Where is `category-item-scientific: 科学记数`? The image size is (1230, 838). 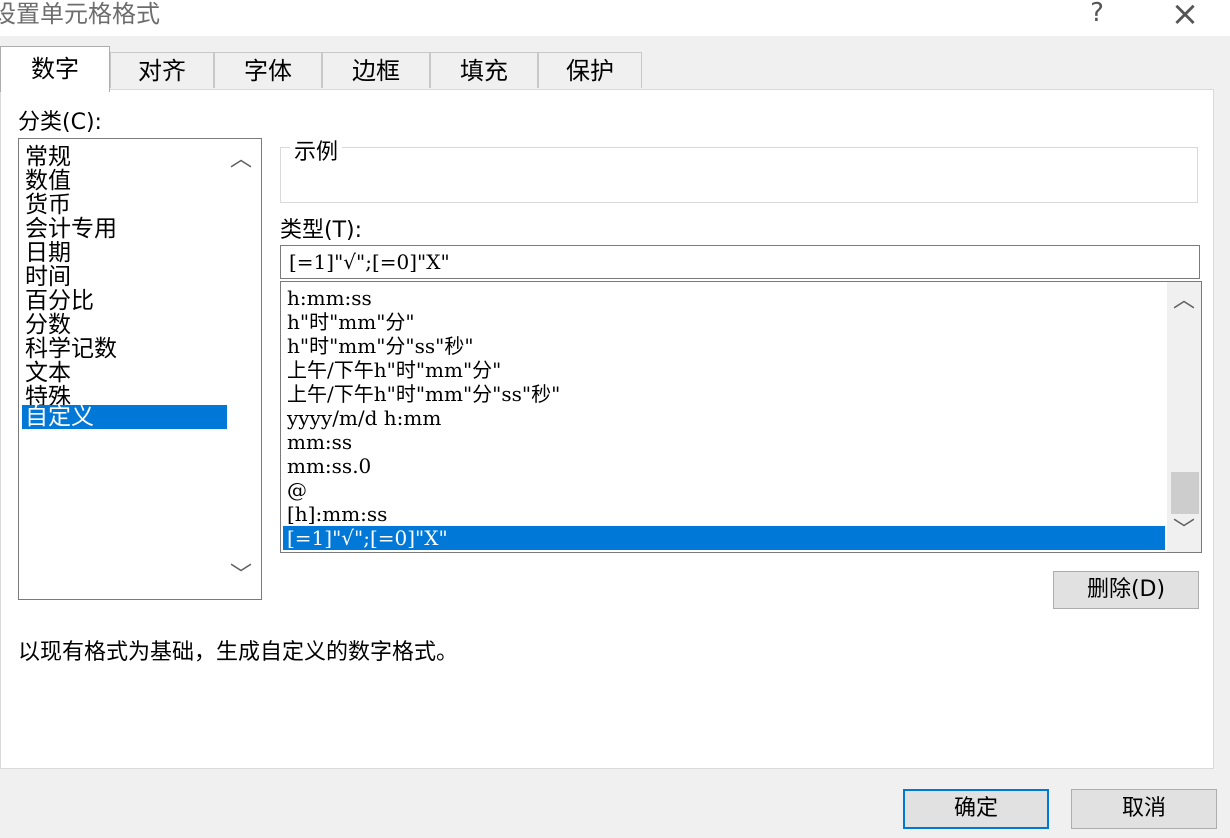 category-item-scientific: 科学记数 is located at coordinates (71, 349).